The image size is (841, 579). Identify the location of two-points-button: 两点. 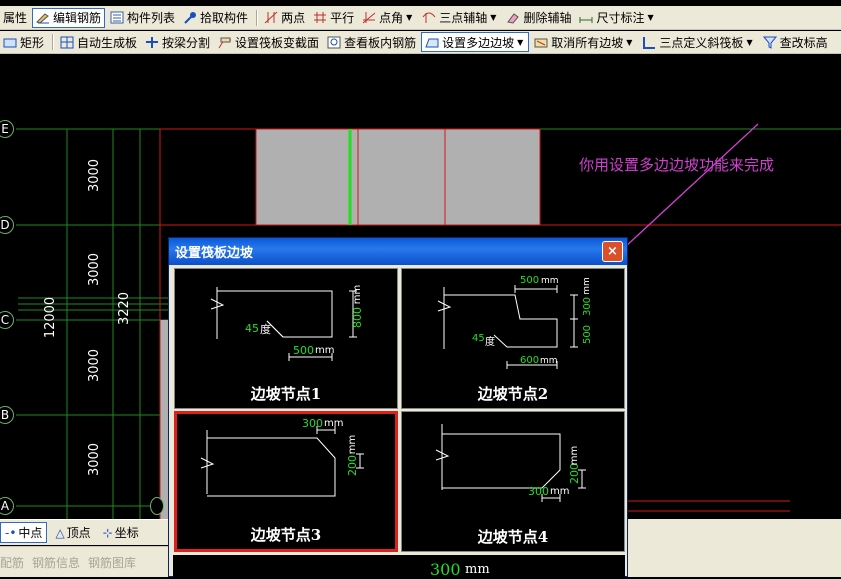
(284, 18).